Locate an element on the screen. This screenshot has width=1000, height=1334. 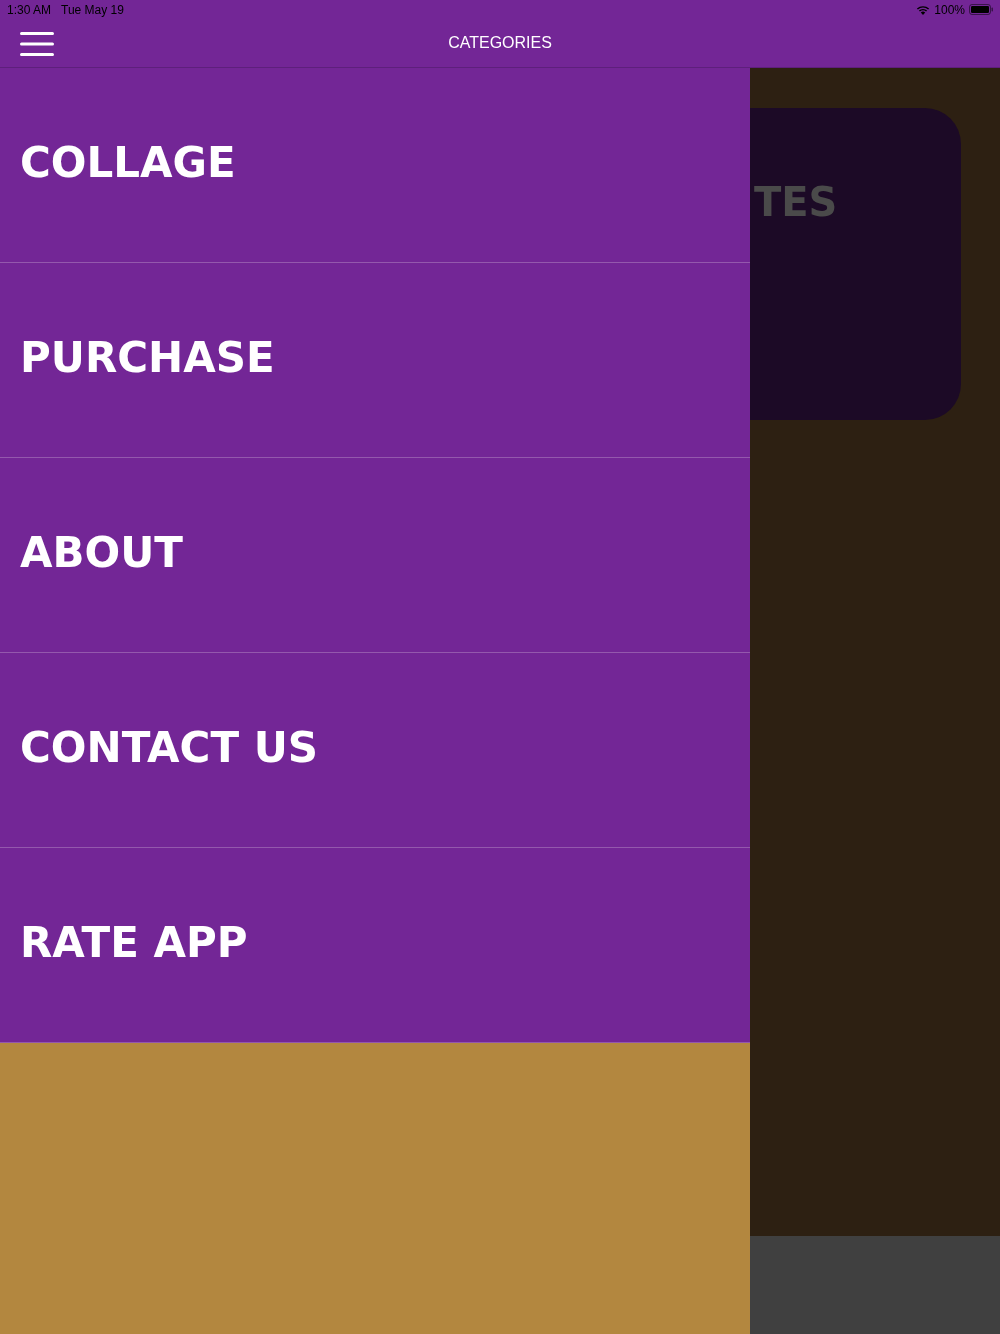
wifi-icon is located at coordinates (923, 9).